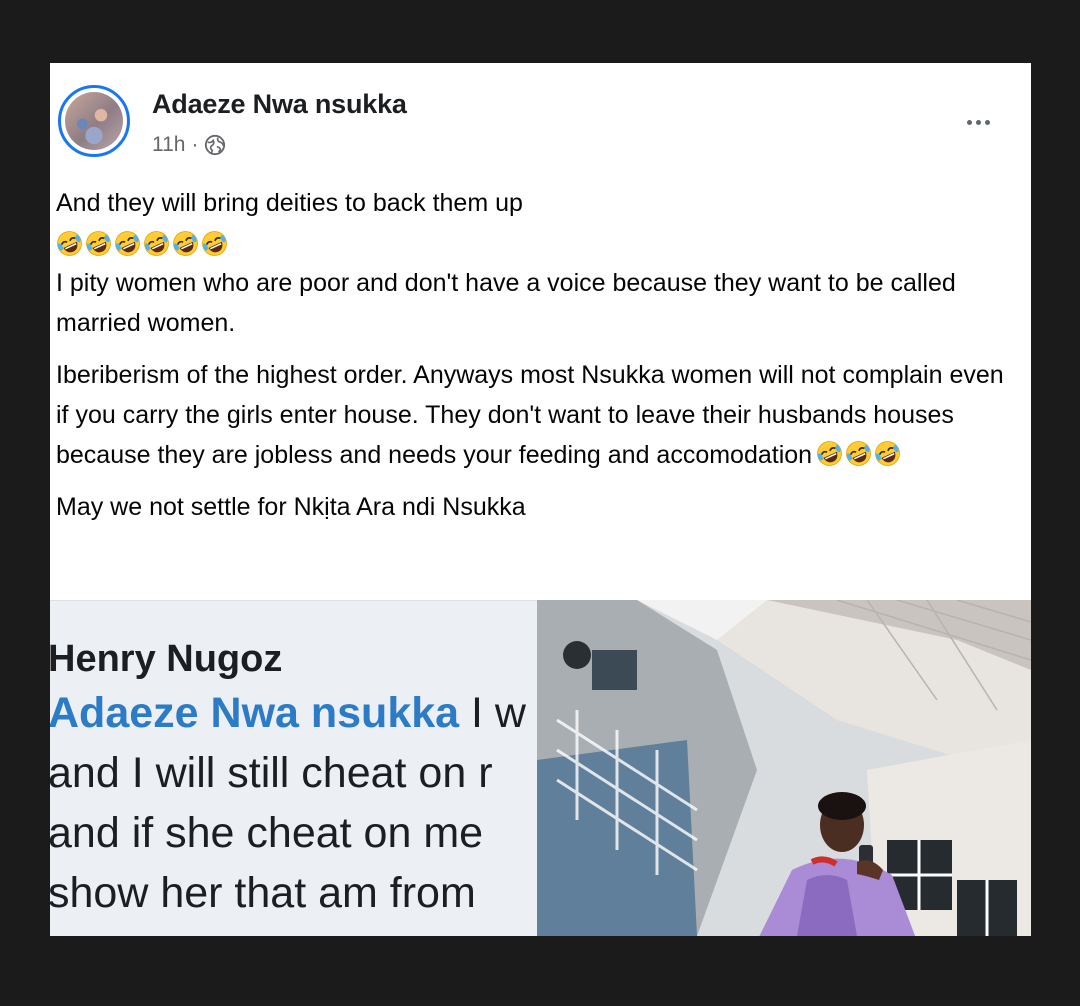  I want to click on comment-line: show her that am from, so click(263, 893).